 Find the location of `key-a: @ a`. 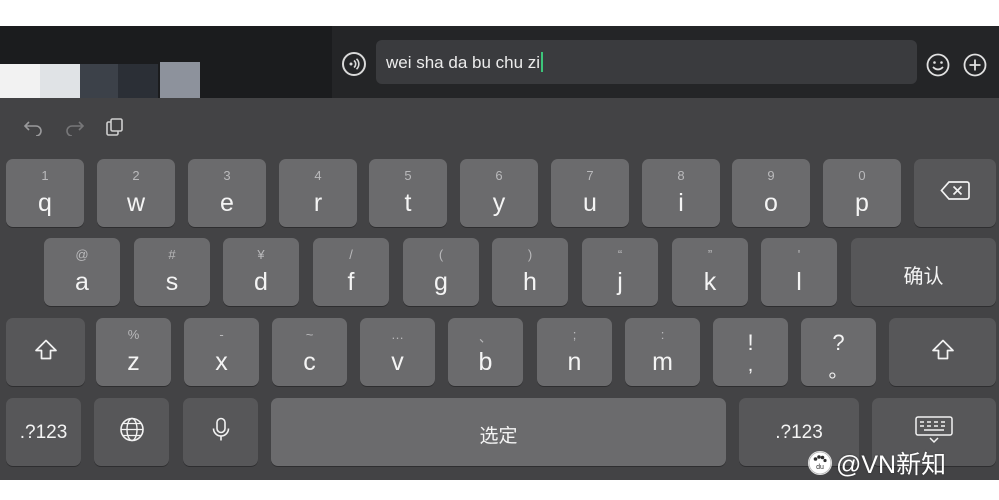

key-a: @ a is located at coordinates (82, 272).